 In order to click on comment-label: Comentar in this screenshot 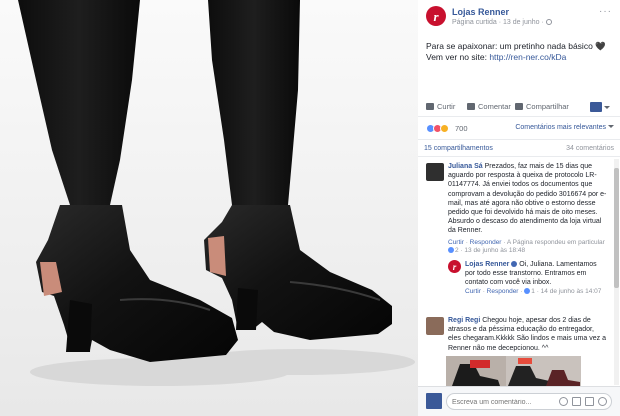, I will do `click(494, 106)`.